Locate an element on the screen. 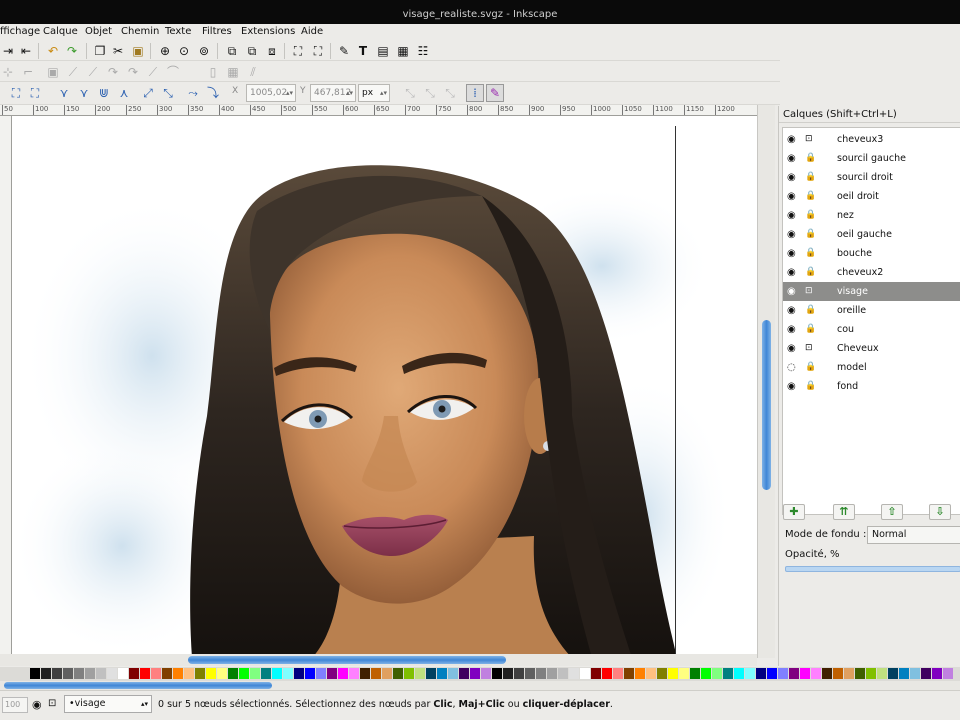 The width and height of the screenshot is (960, 720). snap-path-icon: ⟋ is located at coordinates (73, 72).